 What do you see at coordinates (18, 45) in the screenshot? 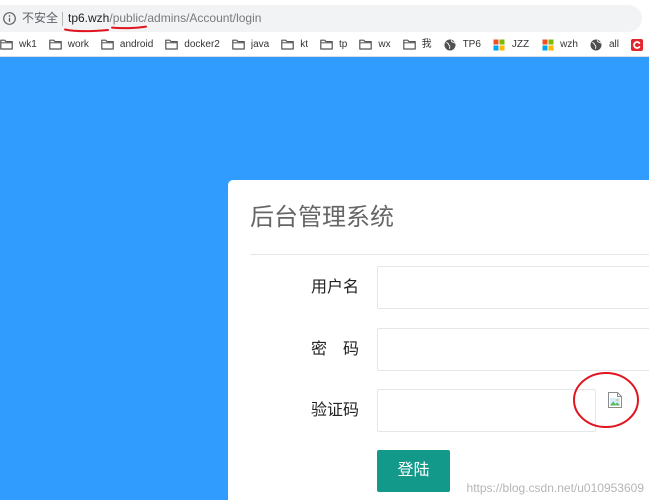
I see `bookmark-wk1: wk1` at bounding box center [18, 45].